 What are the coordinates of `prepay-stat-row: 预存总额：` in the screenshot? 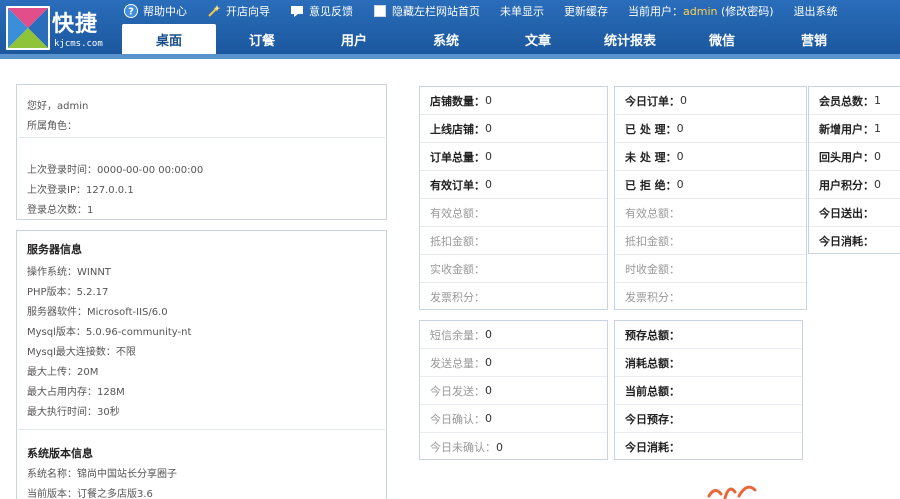 It's located at (708, 335).